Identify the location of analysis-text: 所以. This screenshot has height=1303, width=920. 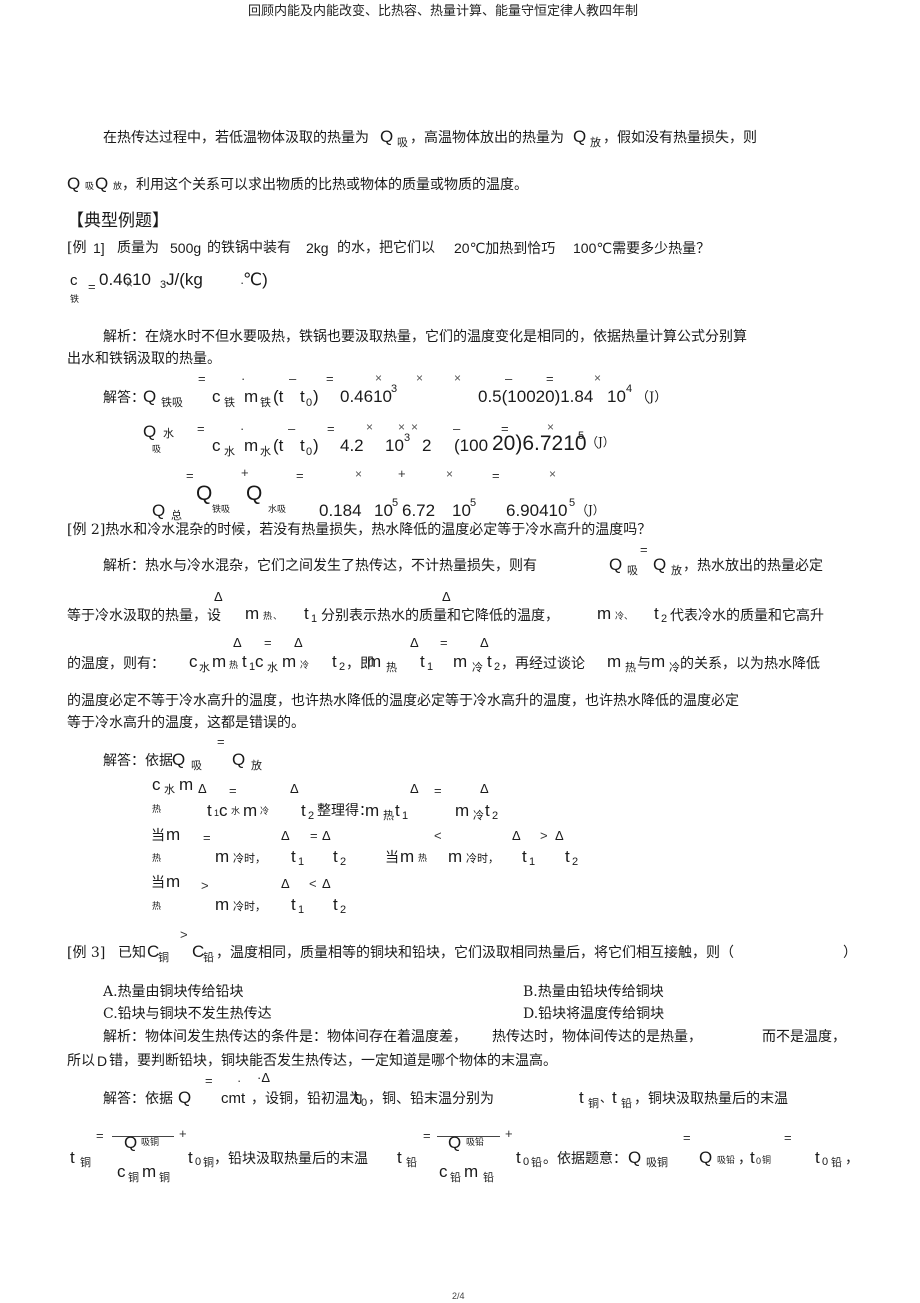
(81, 1061).